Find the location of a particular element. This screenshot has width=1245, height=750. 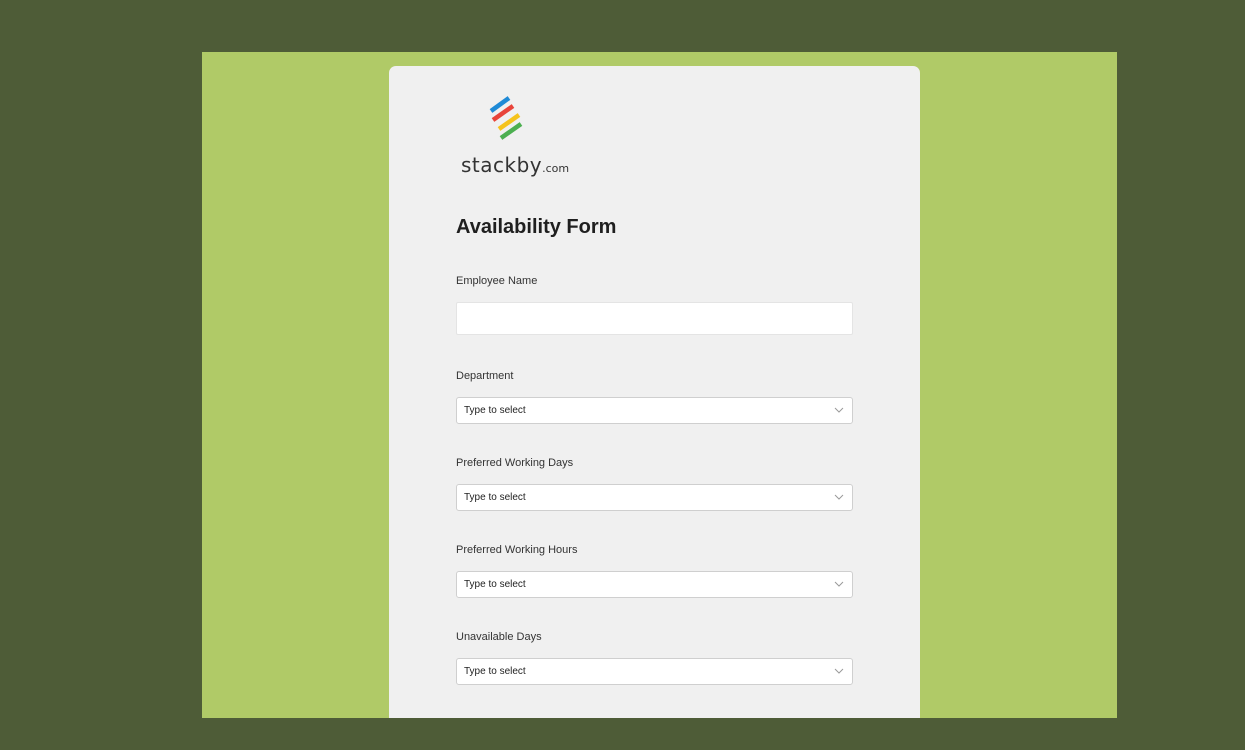

employee-name-input is located at coordinates (654, 318).